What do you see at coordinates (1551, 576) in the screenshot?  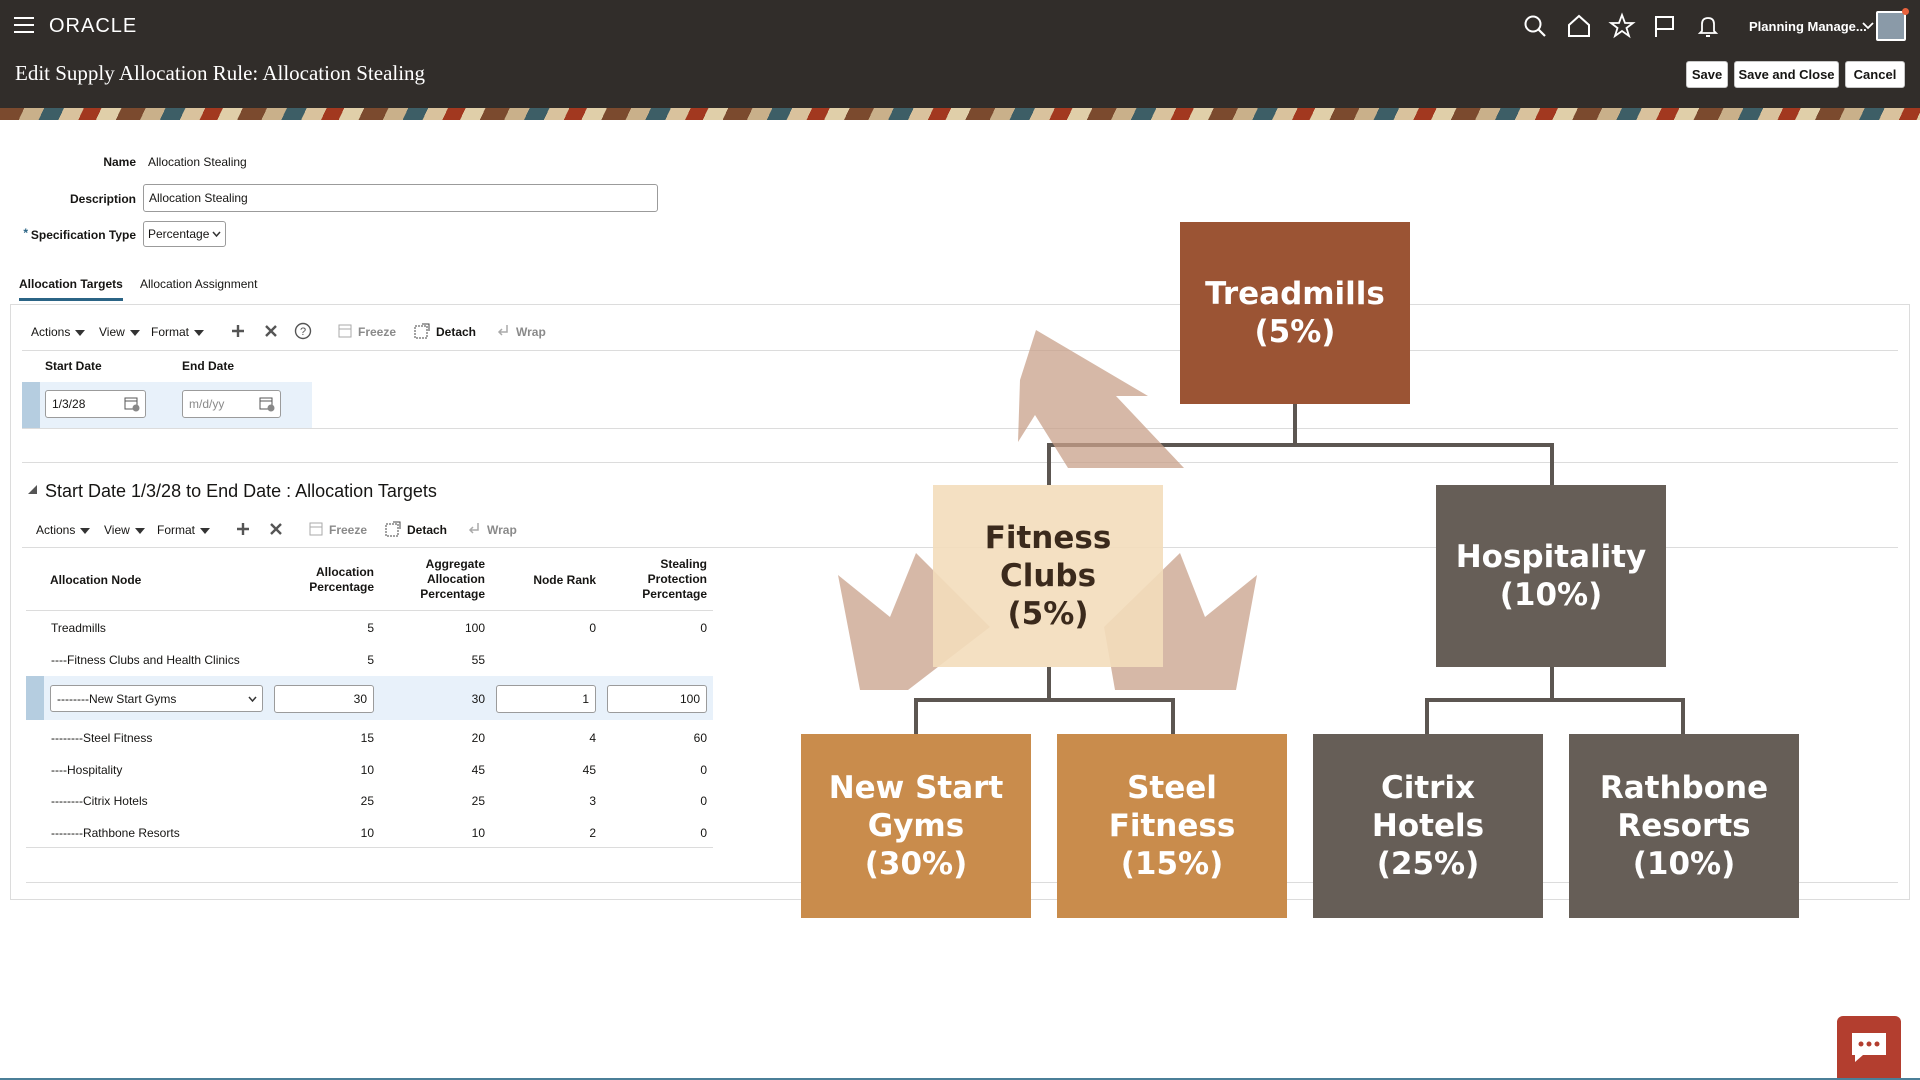 I see `node-hospitality: Hospitality (10%)` at bounding box center [1551, 576].